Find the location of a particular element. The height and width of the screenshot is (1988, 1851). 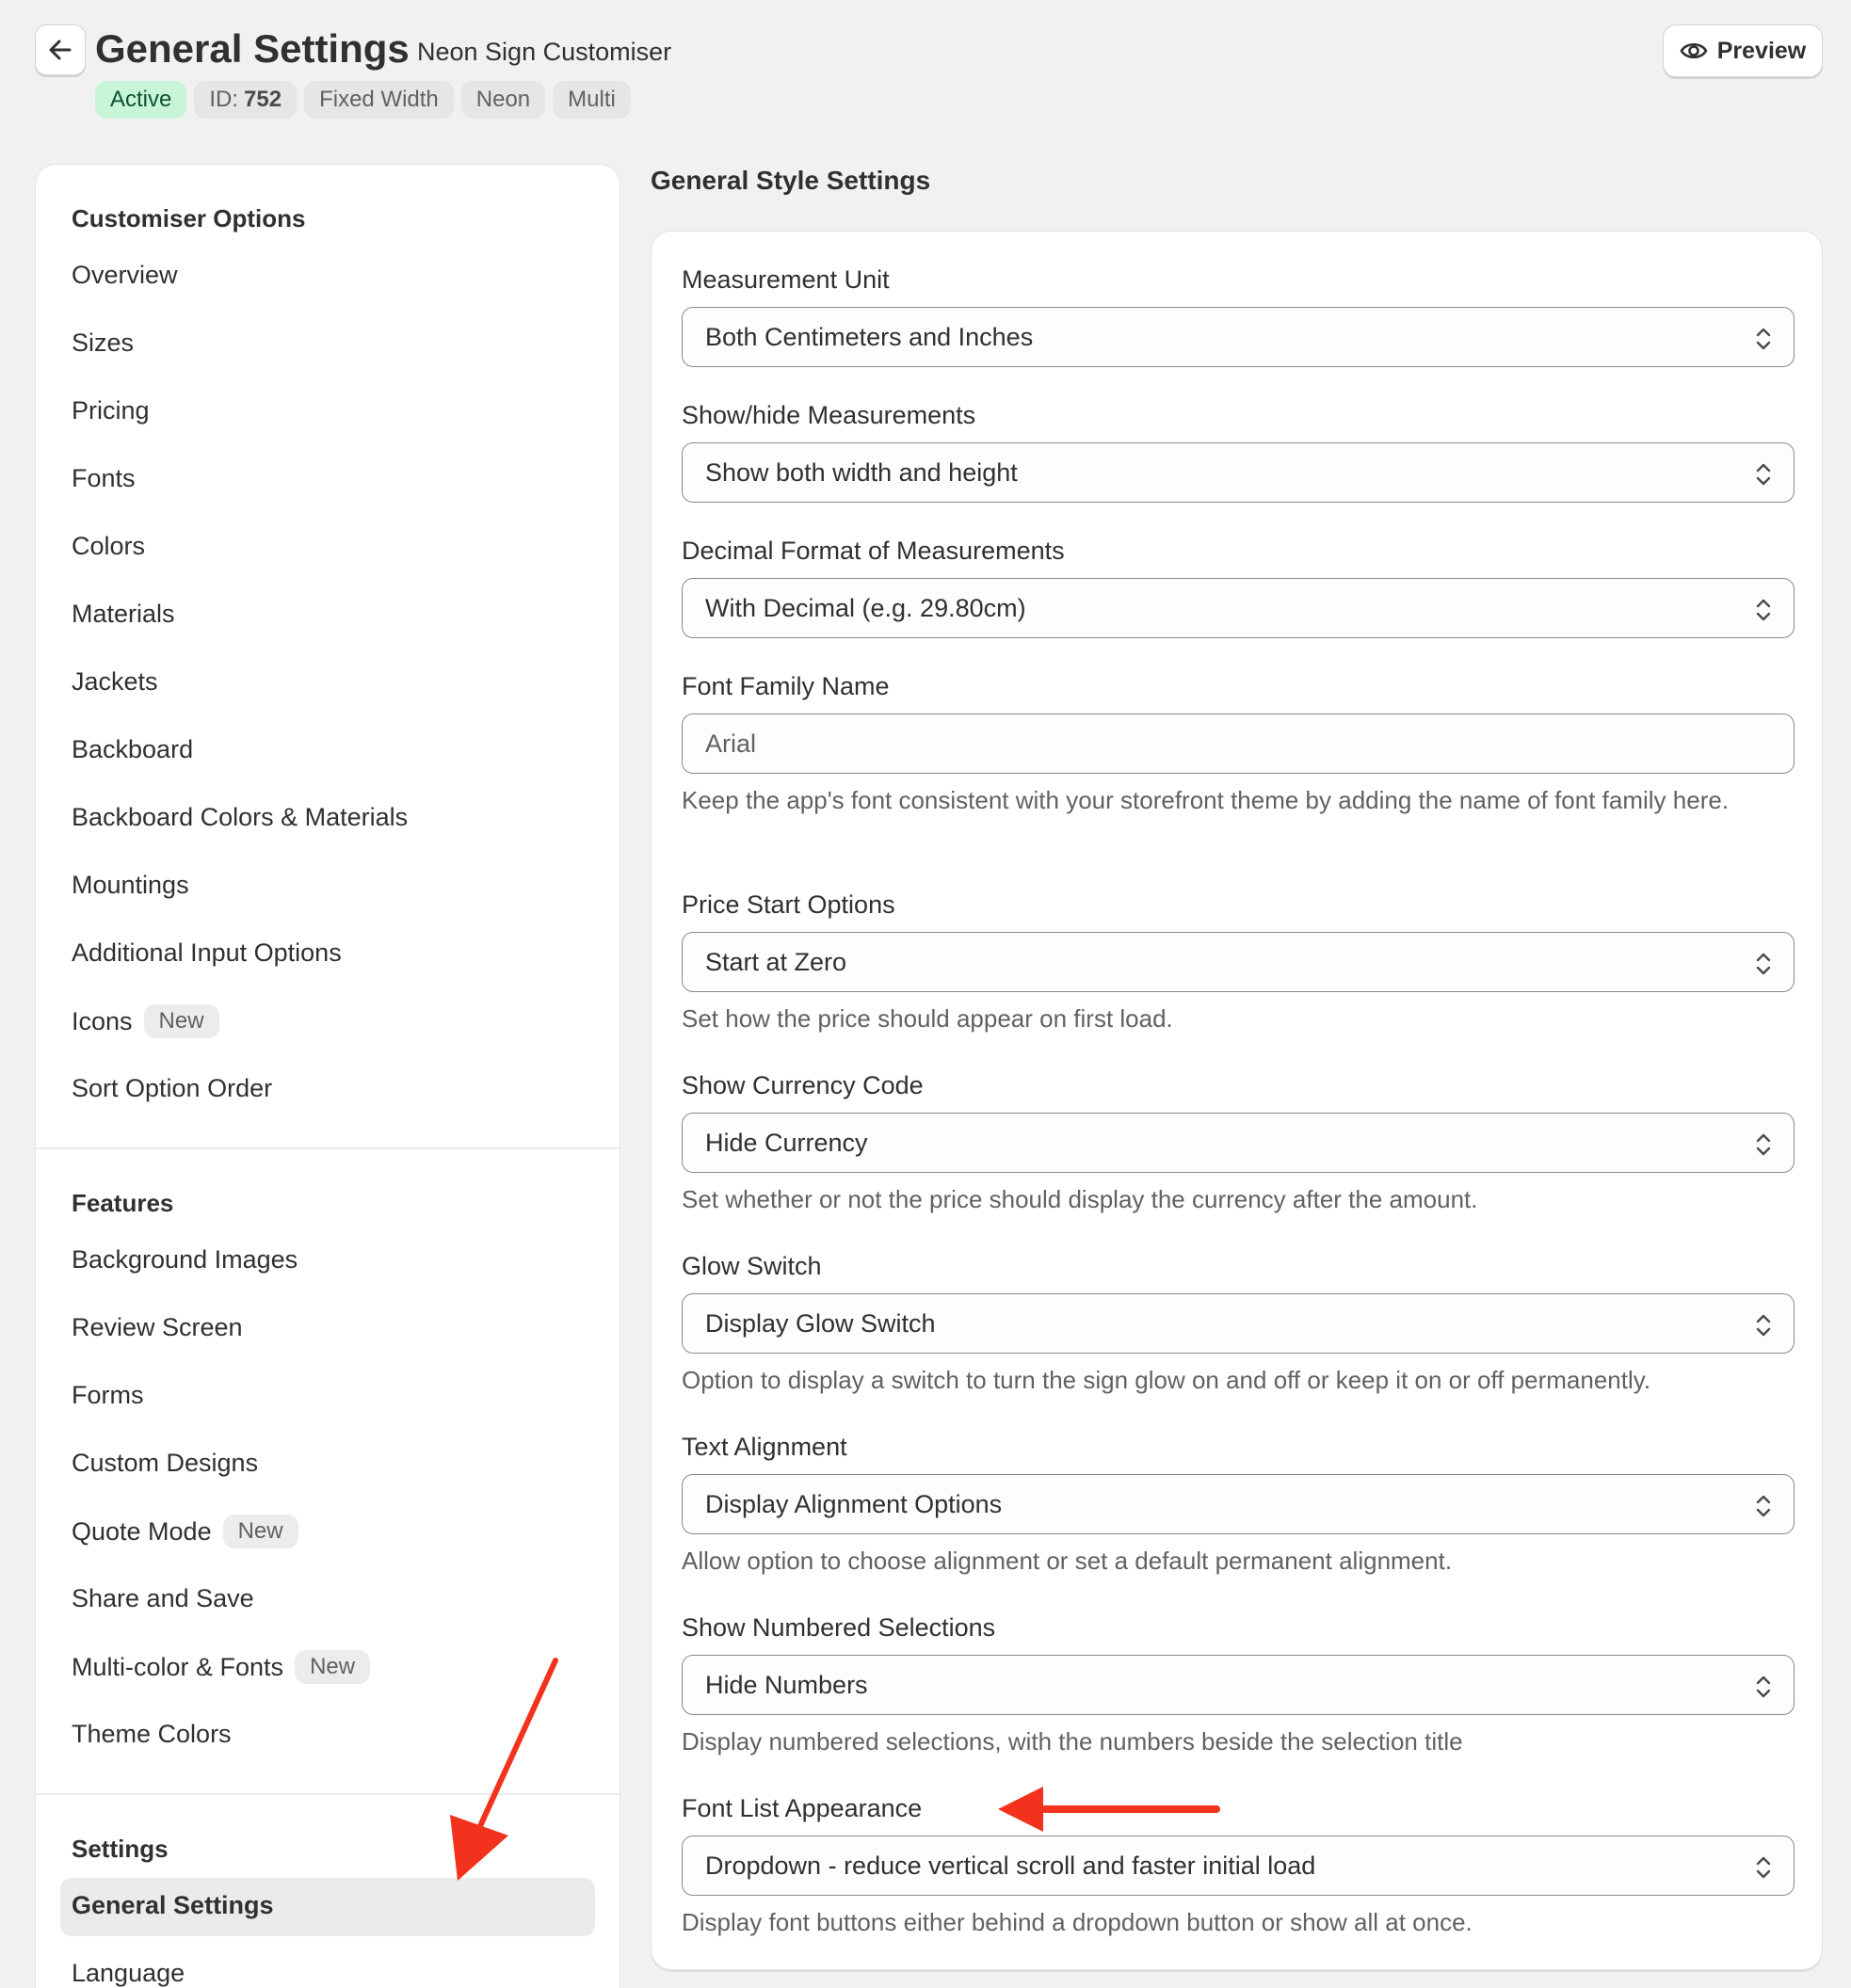

sidebar-item-label: Sizes is located at coordinates (103, 343).